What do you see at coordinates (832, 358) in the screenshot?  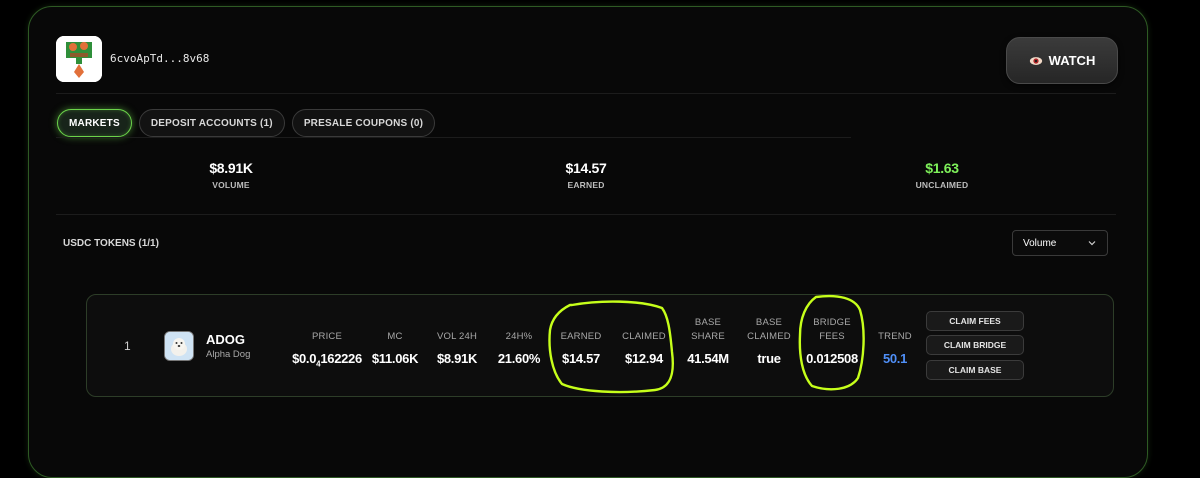 I see `bridge-fees-value: 0.012508` at bounding box center [832, 358].